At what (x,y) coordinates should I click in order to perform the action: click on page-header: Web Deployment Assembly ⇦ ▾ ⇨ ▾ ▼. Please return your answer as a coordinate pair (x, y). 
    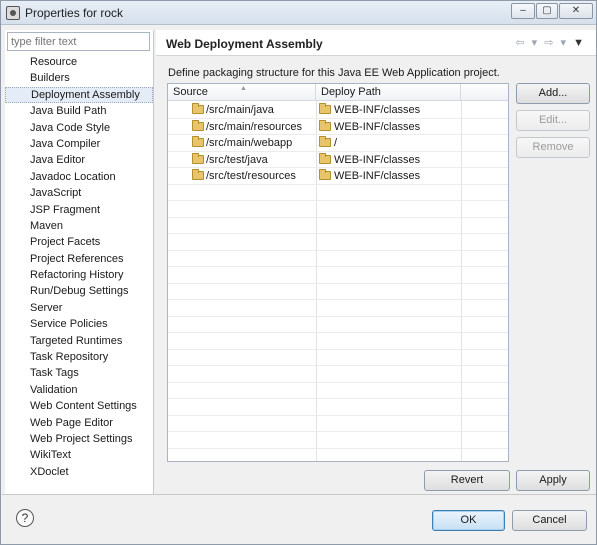
    Looking at the image, I should click on (376, 43).